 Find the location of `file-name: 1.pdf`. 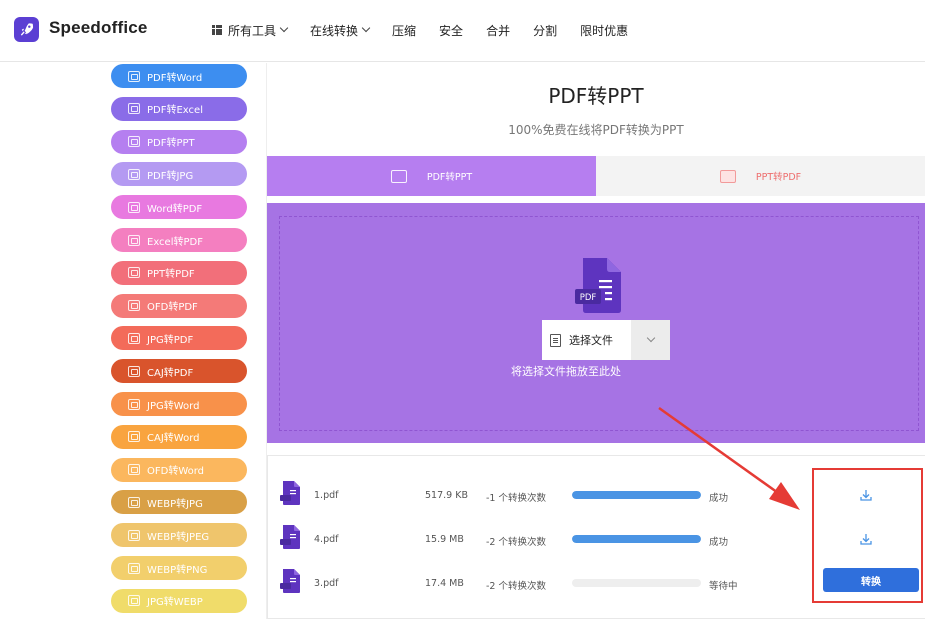

file-name: 1.pdf is located at coordinates (326, 495).